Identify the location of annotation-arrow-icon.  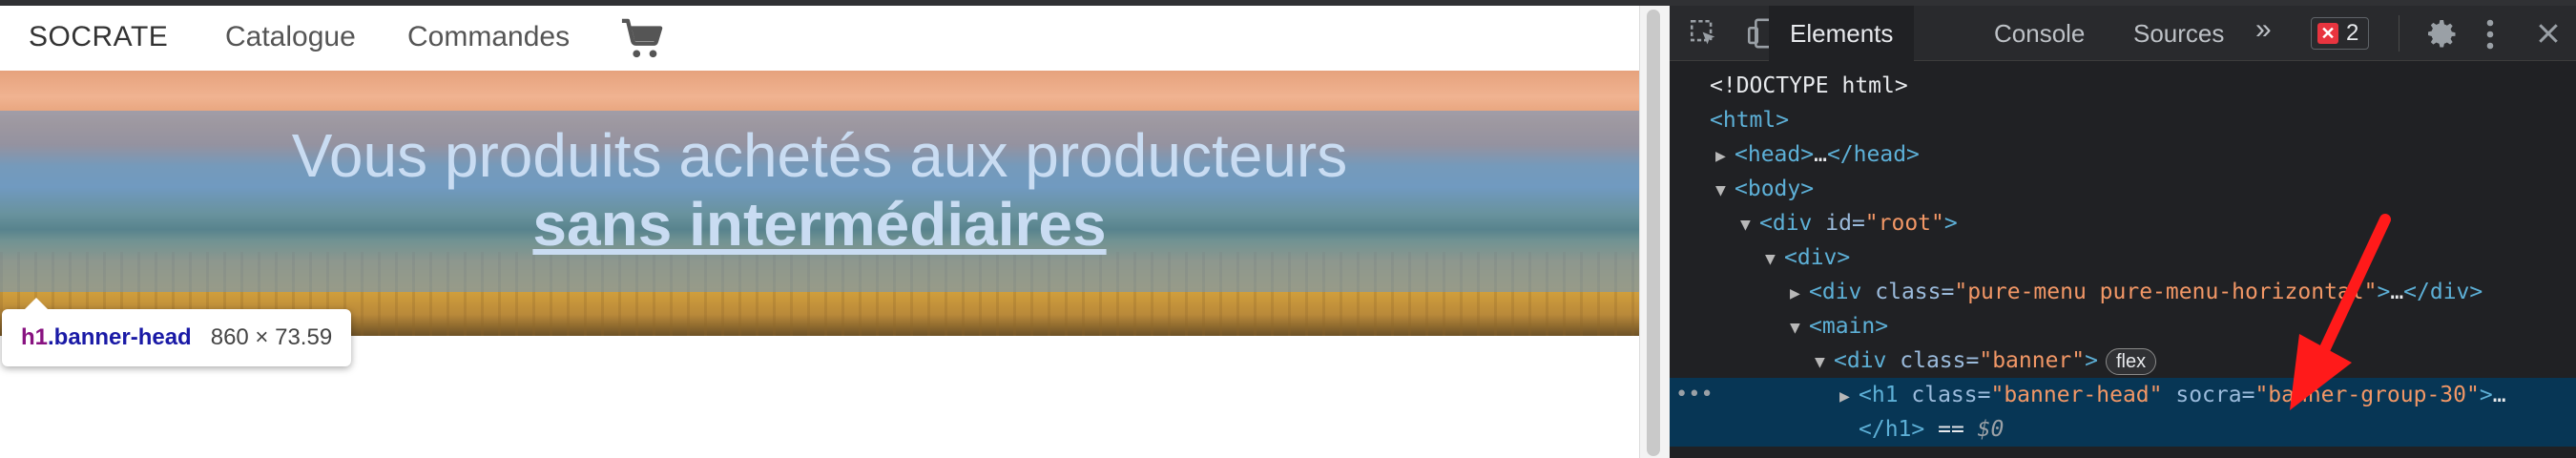
(2340, 312).